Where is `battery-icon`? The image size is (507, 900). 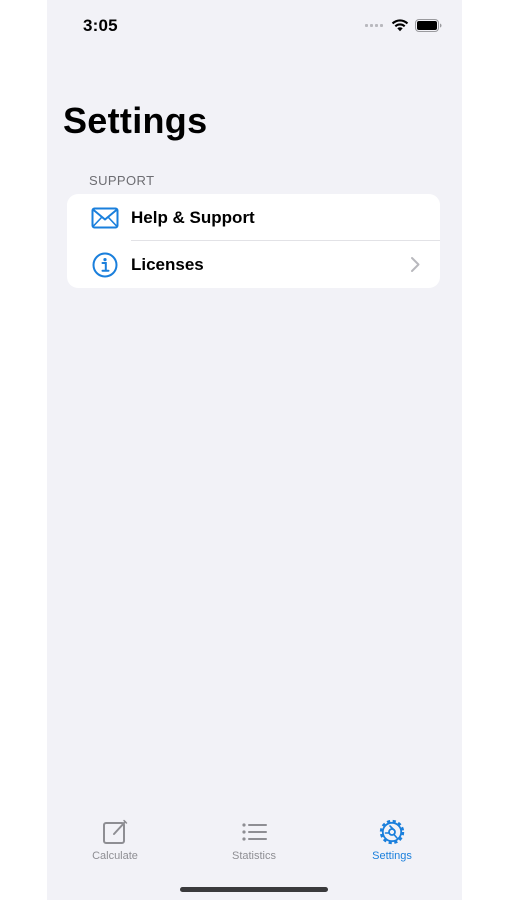
battery-icon is located at coordinates (428, 25).